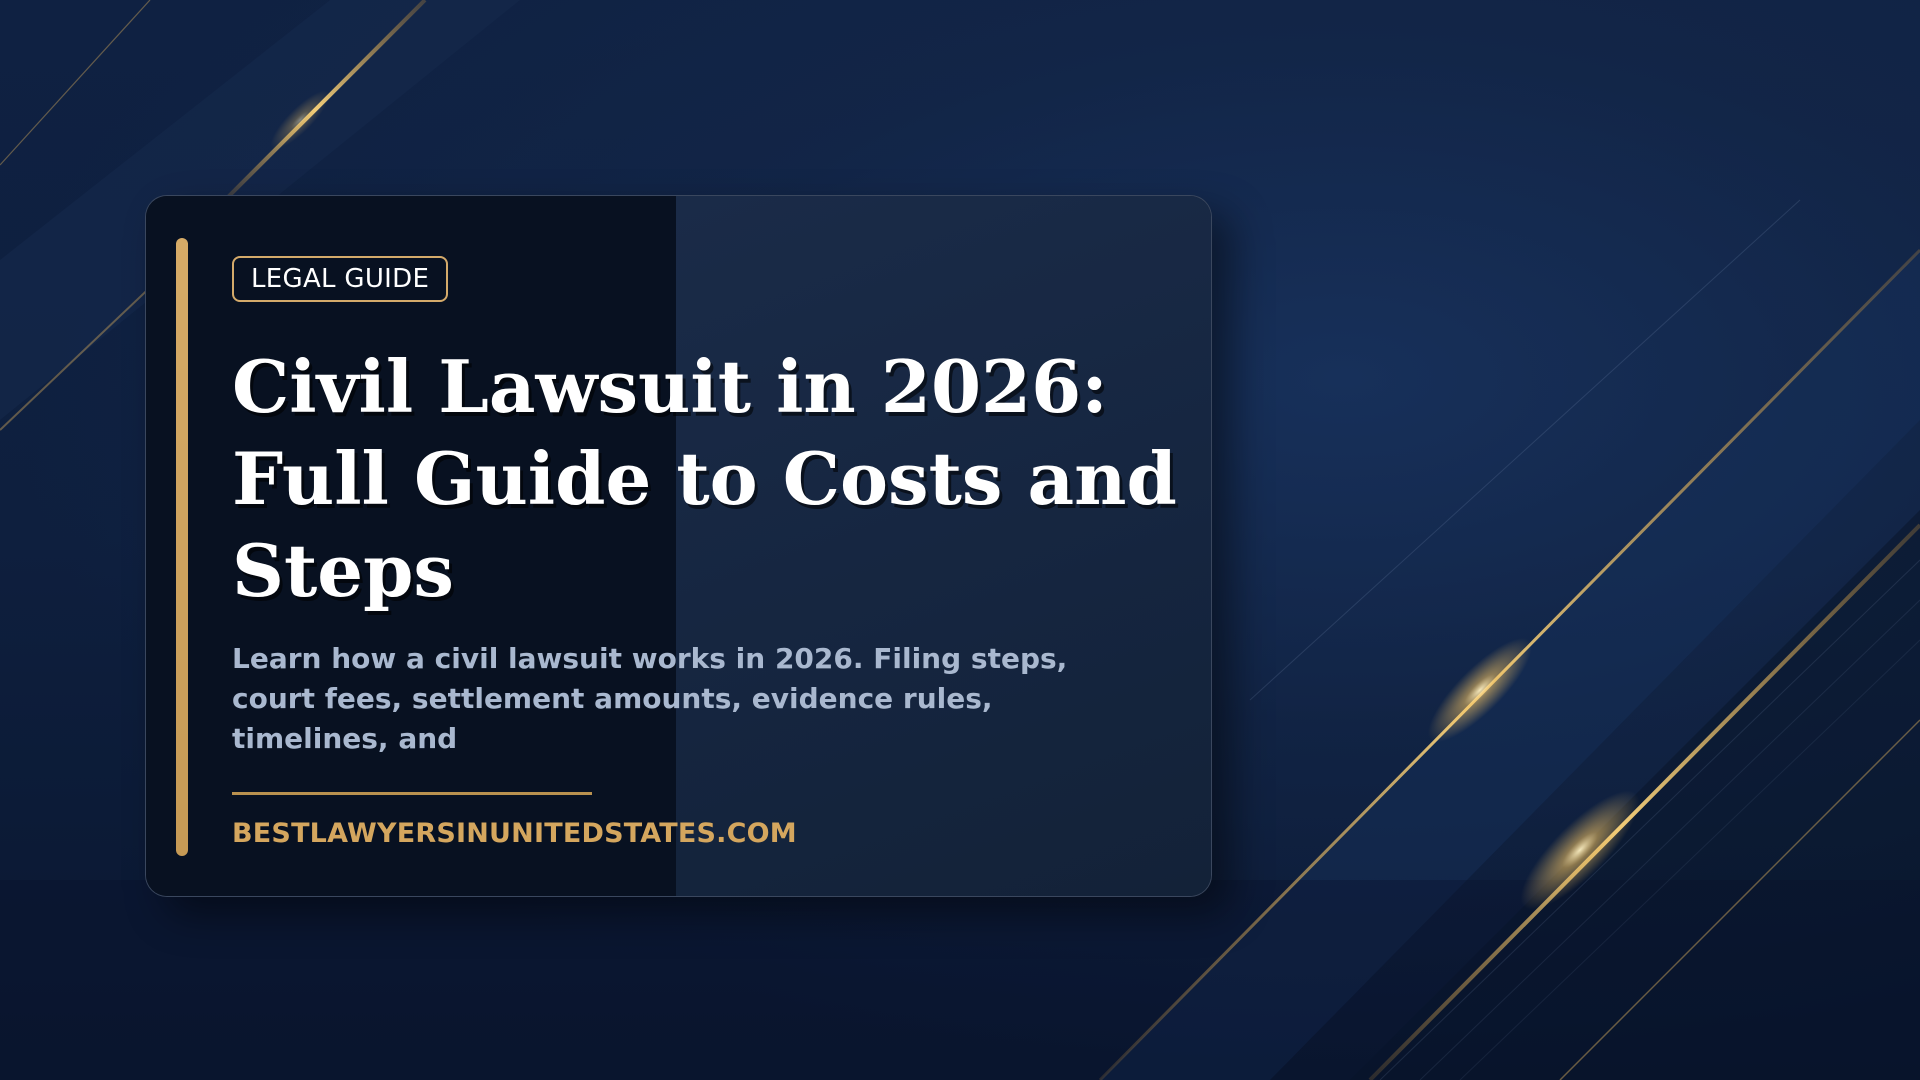 This screenshot has width=1920, height=1080. What do you see at coordinates (340, 279) in the screenshot?
I see `category-badge: LEGAL GUIDE` at bounding box center [340, 279].